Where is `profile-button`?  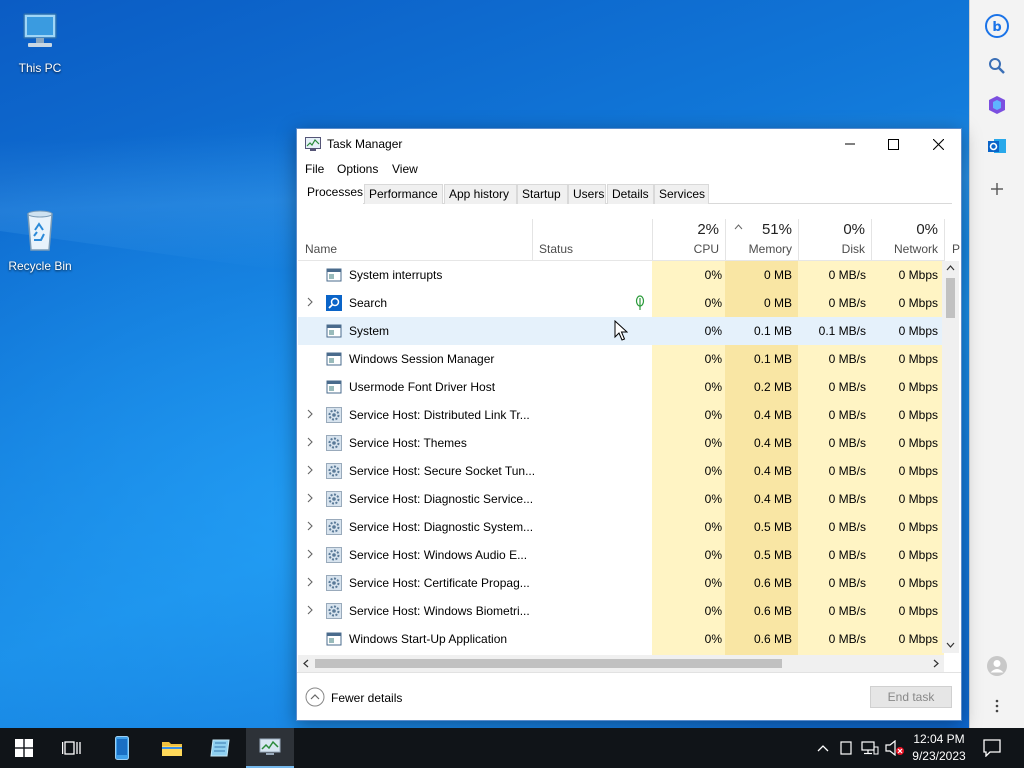 profile-button is located at coordinates (997, 666).